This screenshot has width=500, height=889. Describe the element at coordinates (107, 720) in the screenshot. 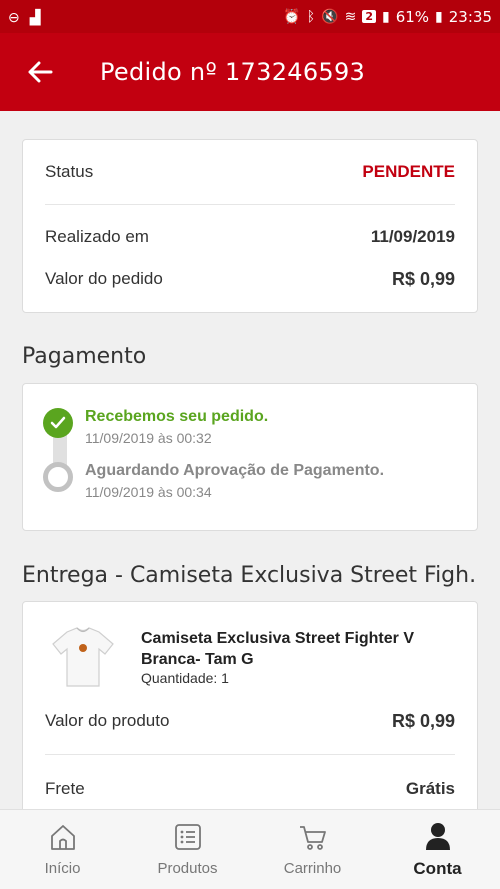

I see `product-value-label: Valor do produto` at that location.